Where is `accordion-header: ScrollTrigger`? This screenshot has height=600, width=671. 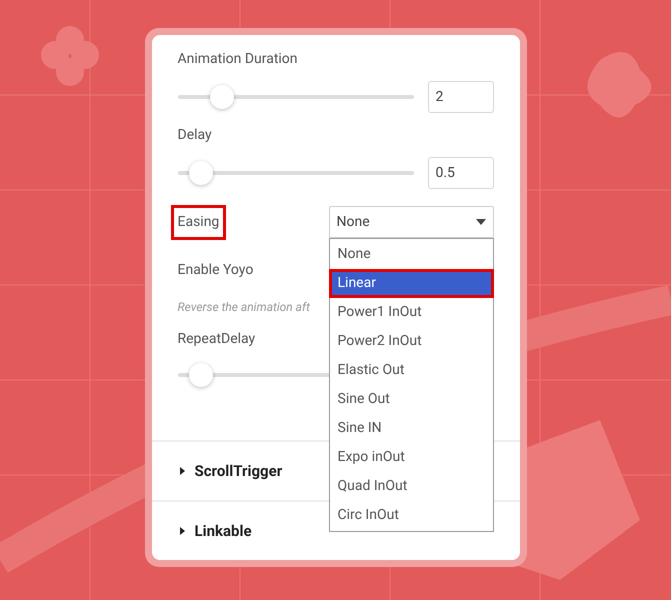
accordion-header: ScrollTrigger is located at coordinates (231, 471).